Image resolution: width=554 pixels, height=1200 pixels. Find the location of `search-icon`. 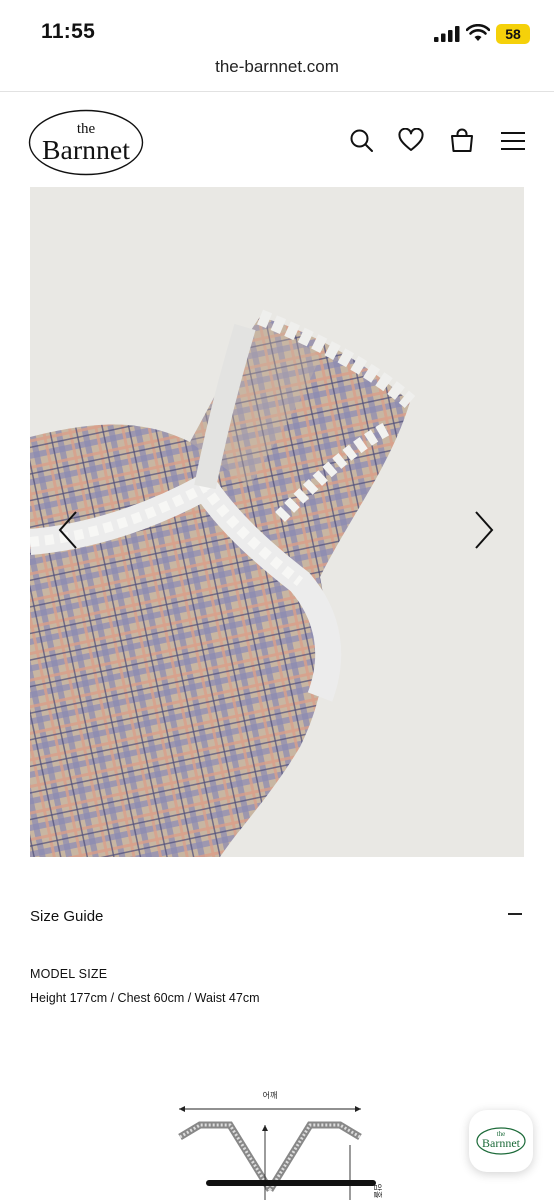

search-icon is located at coordinates (362, 141).